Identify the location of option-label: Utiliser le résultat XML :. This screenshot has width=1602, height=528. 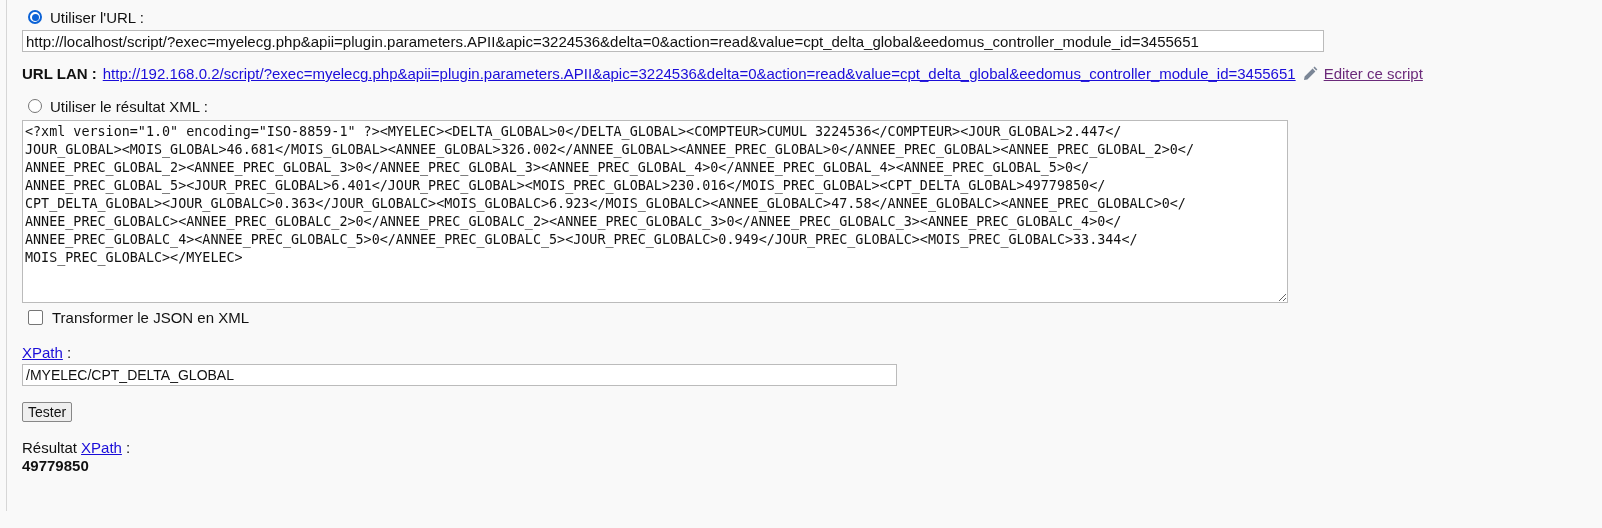
(129, 106).